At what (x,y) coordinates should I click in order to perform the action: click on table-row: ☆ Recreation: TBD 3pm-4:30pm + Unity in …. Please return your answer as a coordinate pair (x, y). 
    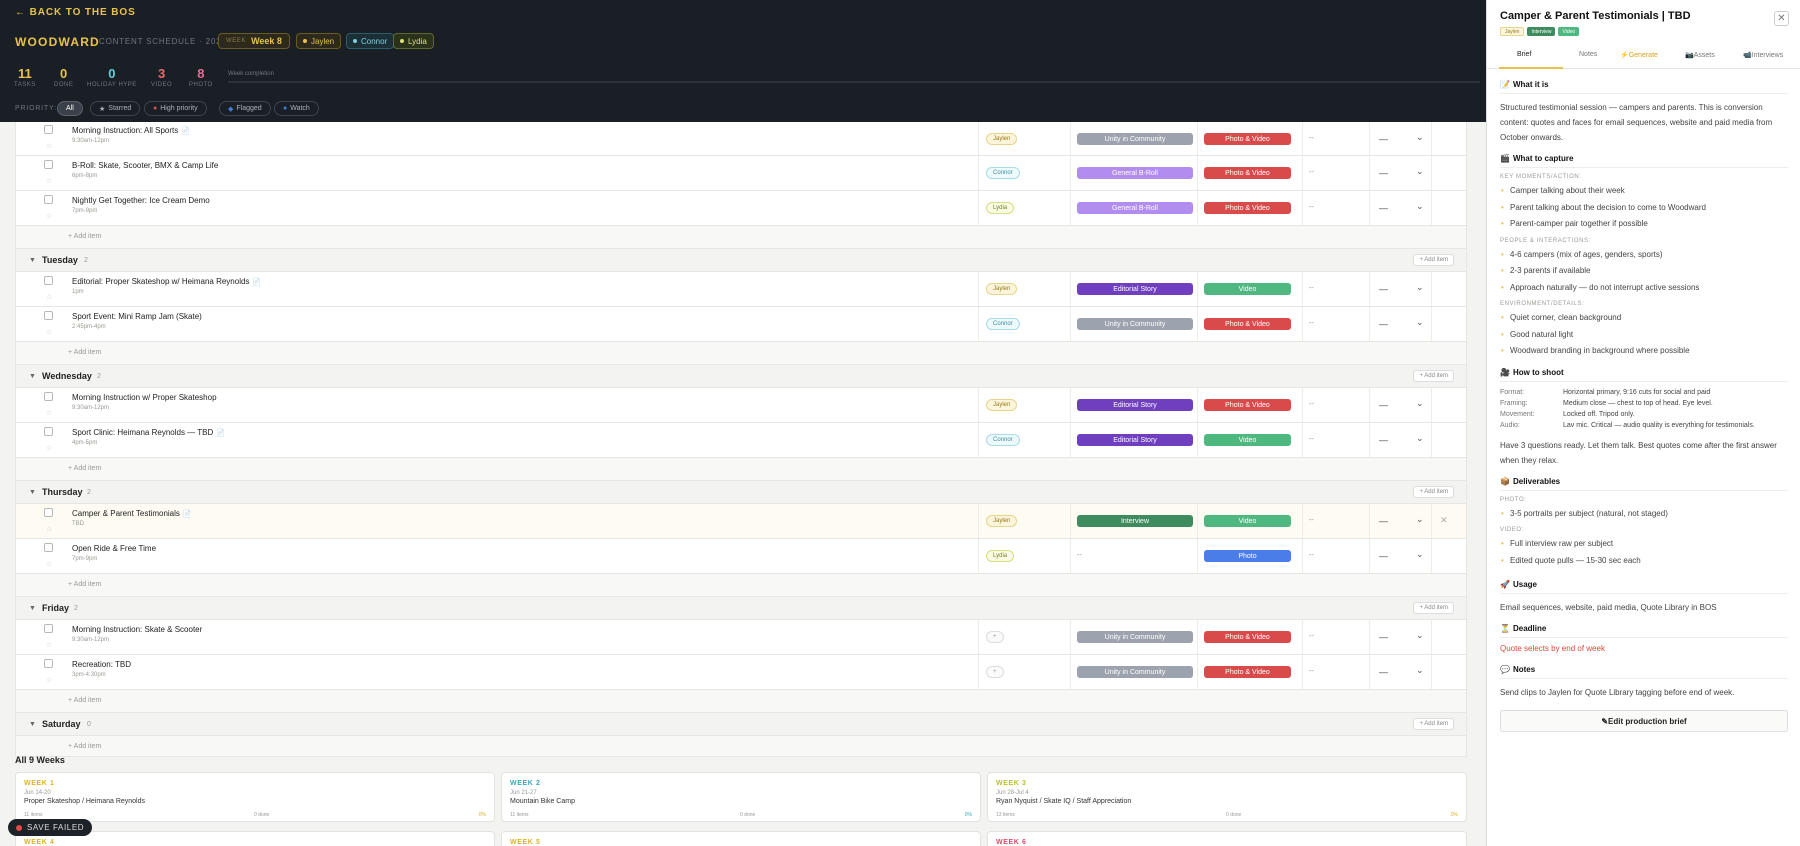
    Looking at the image, I should click on (741, 672).